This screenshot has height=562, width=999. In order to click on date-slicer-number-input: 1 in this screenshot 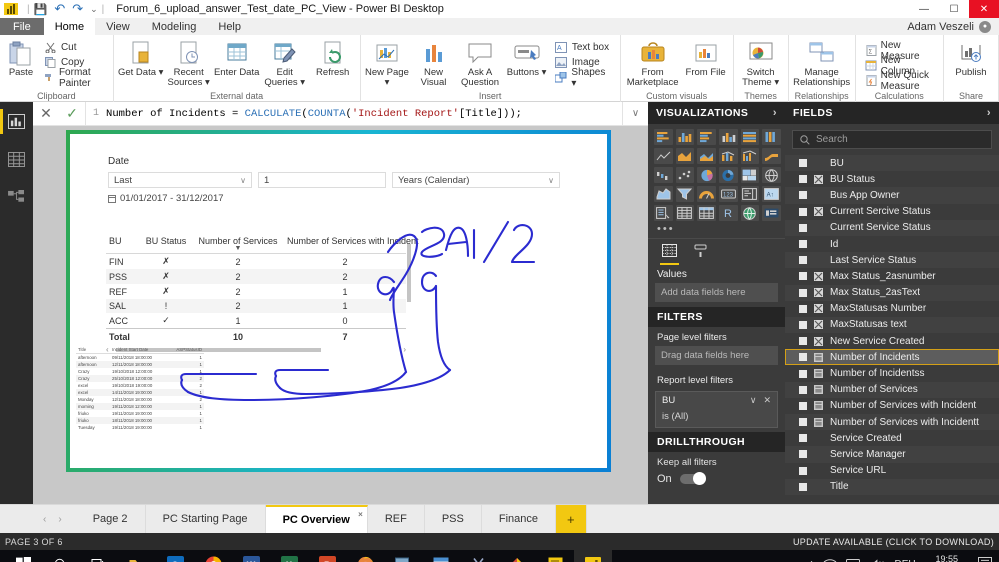, I will do `click(322, 180)`.